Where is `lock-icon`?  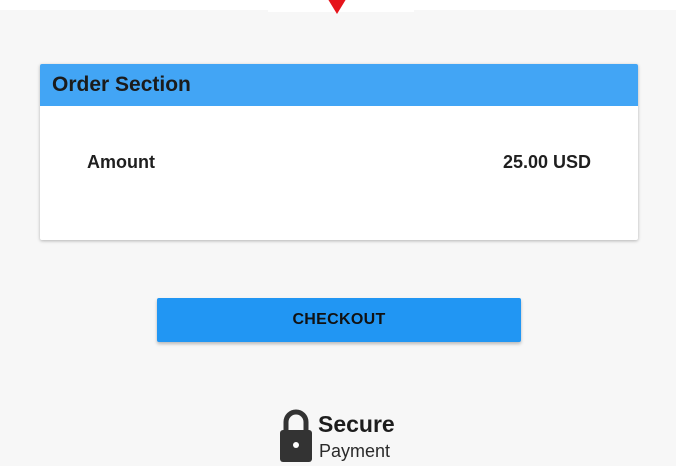 lock-icon is located at coordinates (296, 435).